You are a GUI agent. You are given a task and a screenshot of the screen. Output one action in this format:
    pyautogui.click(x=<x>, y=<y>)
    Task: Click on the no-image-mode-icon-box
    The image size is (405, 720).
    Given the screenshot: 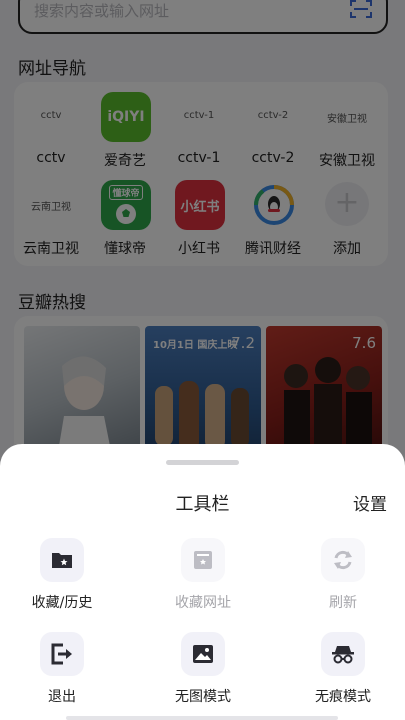 What is the action you would take?
    pyautogui.click(x=203, y=654)
    